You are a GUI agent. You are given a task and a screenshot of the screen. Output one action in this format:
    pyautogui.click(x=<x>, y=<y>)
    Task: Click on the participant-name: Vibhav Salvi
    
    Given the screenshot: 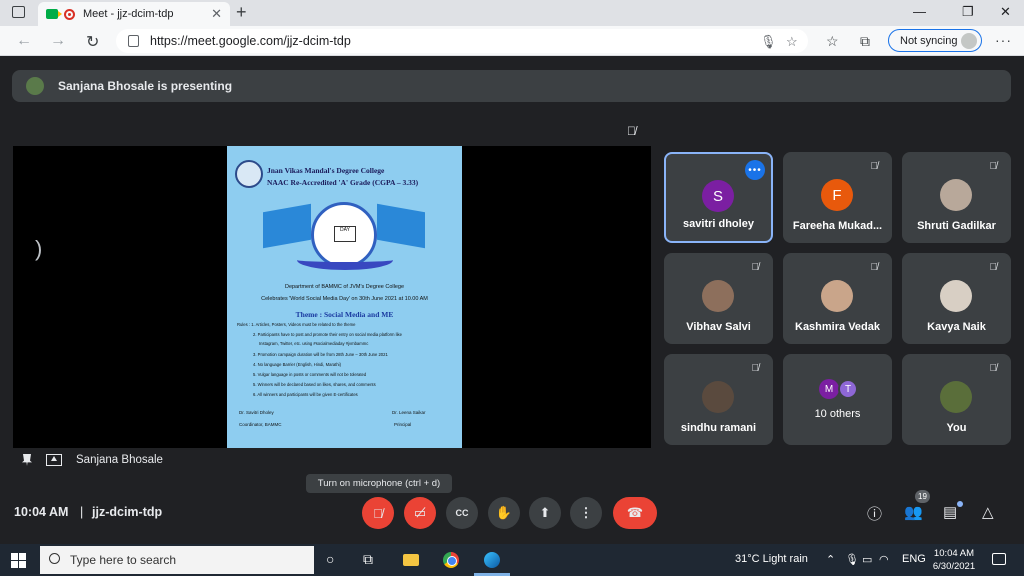 What is the action you would take?
    pyautogui.click(x=718, y=327)
    